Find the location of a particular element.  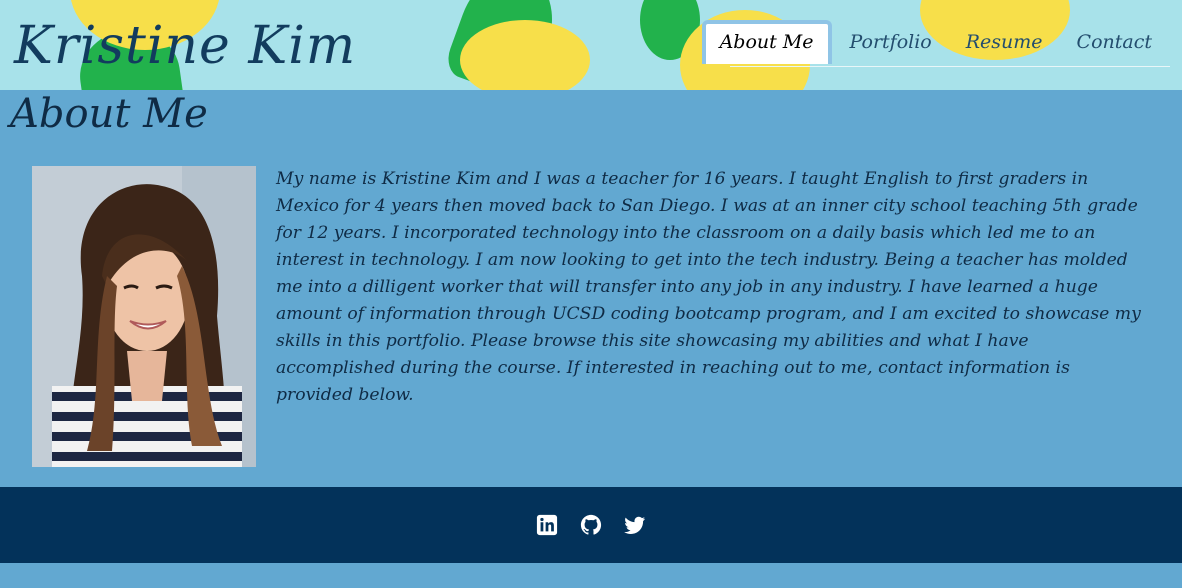

nav-underline is located at coordinates (950, 66).